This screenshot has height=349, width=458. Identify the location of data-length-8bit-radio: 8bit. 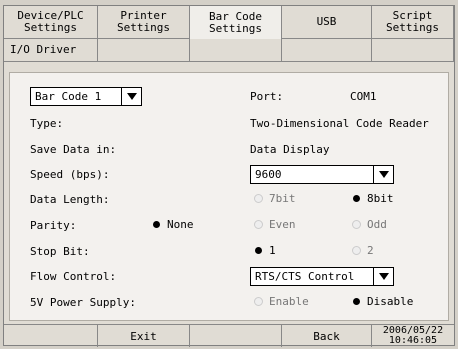
(373, 198).